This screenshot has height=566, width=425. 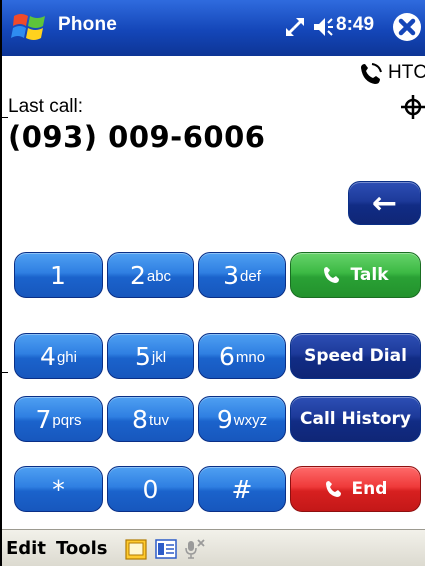 What do you see at coordinates (295, 27) in the screenshot?
I see `connectivity-arrows-icon` at bounding box center [295, 27].